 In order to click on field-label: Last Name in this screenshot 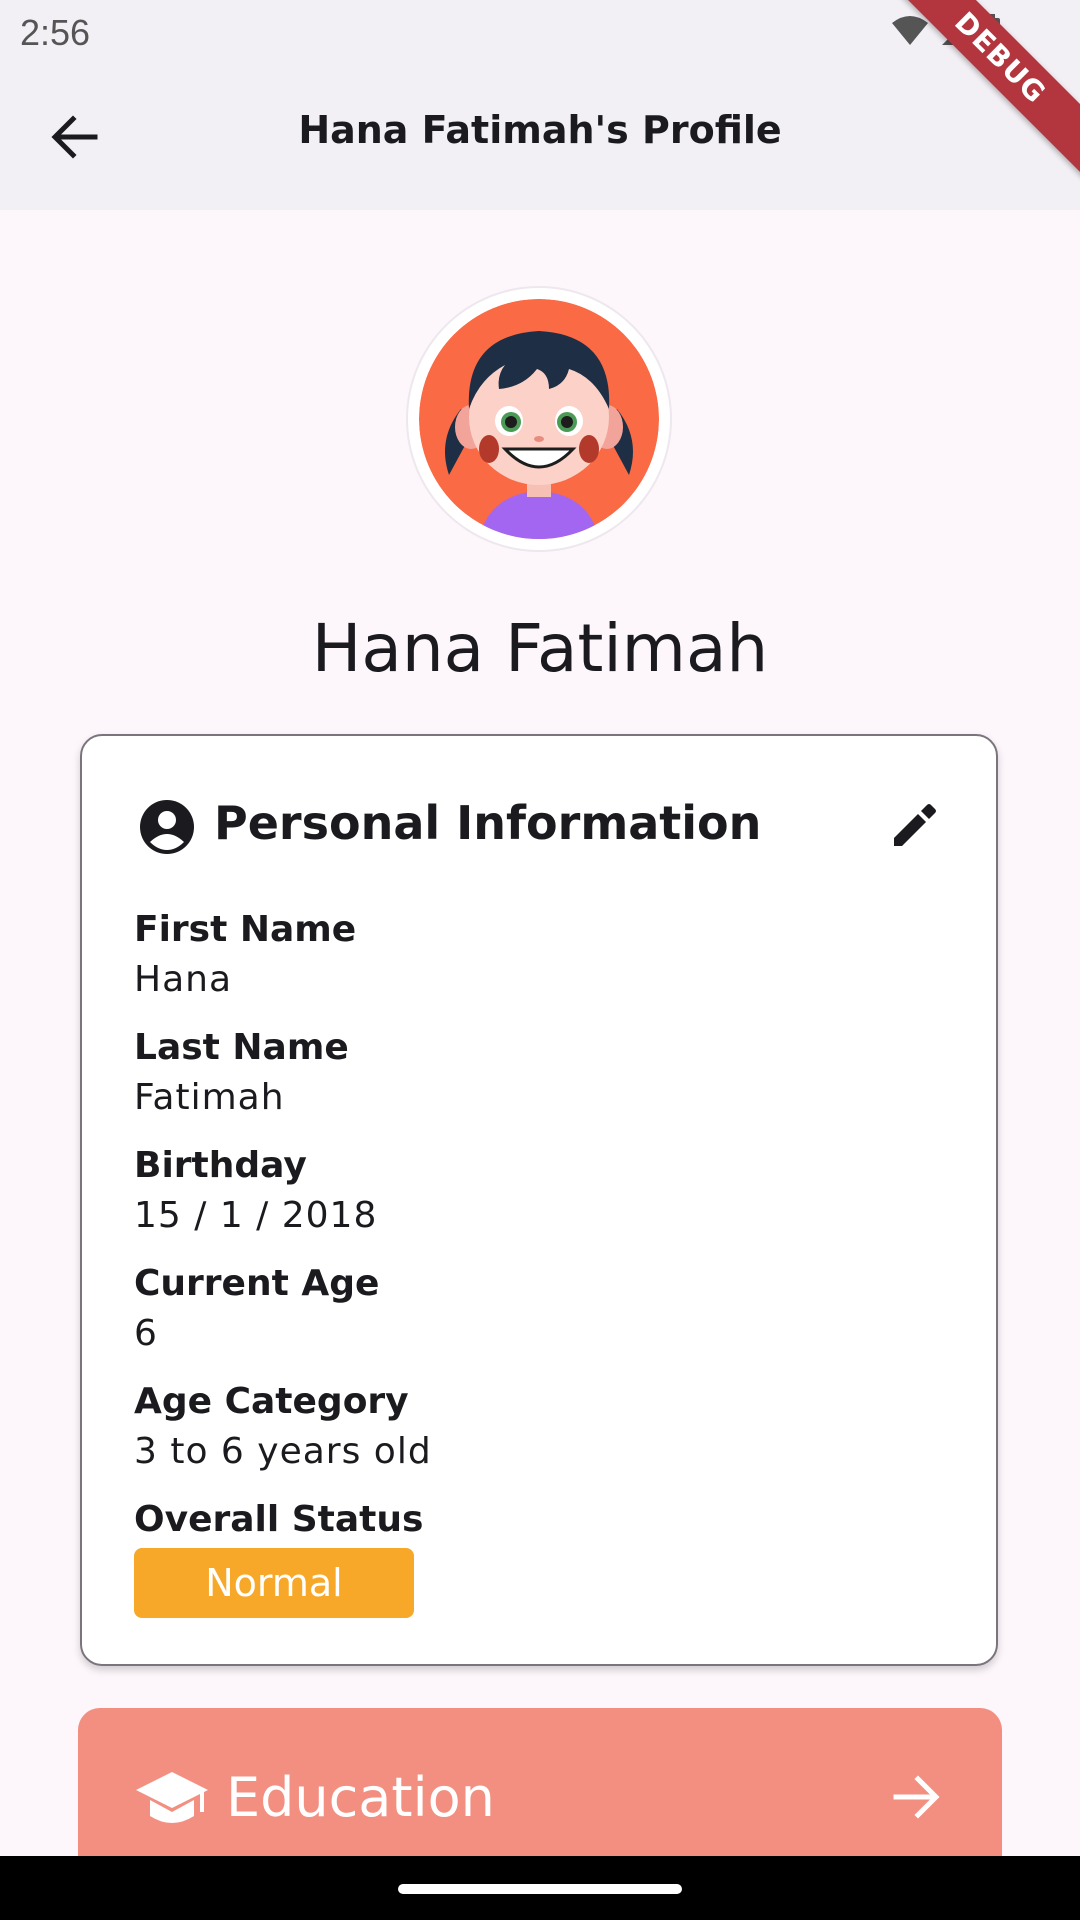, I will do `click(241, 1047)`.